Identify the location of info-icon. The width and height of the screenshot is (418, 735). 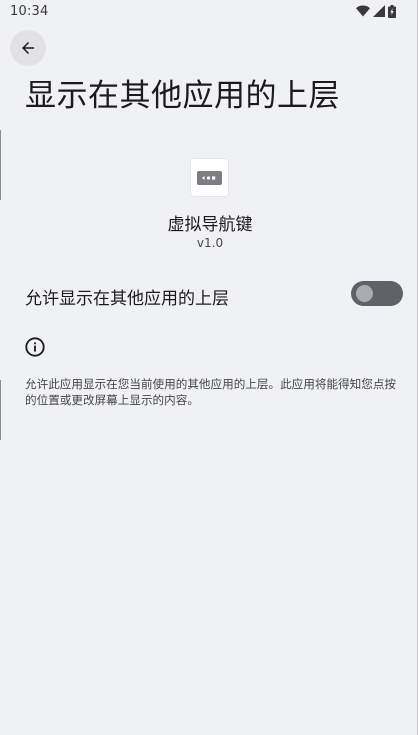
(35, 347).